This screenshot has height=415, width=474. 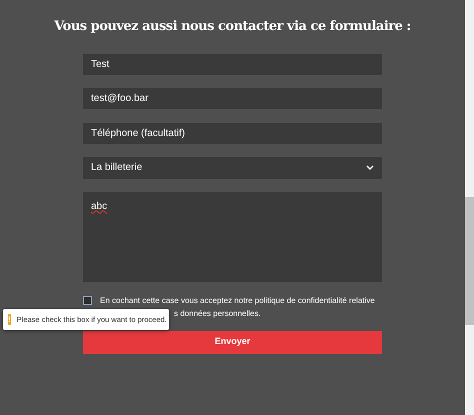 What do you see at coordinates (232, 27) in the screenshot?
I see `form-heading: Vous pouvez aussi nous contacter via ce formulaire :` at bounding box center [232, 27].